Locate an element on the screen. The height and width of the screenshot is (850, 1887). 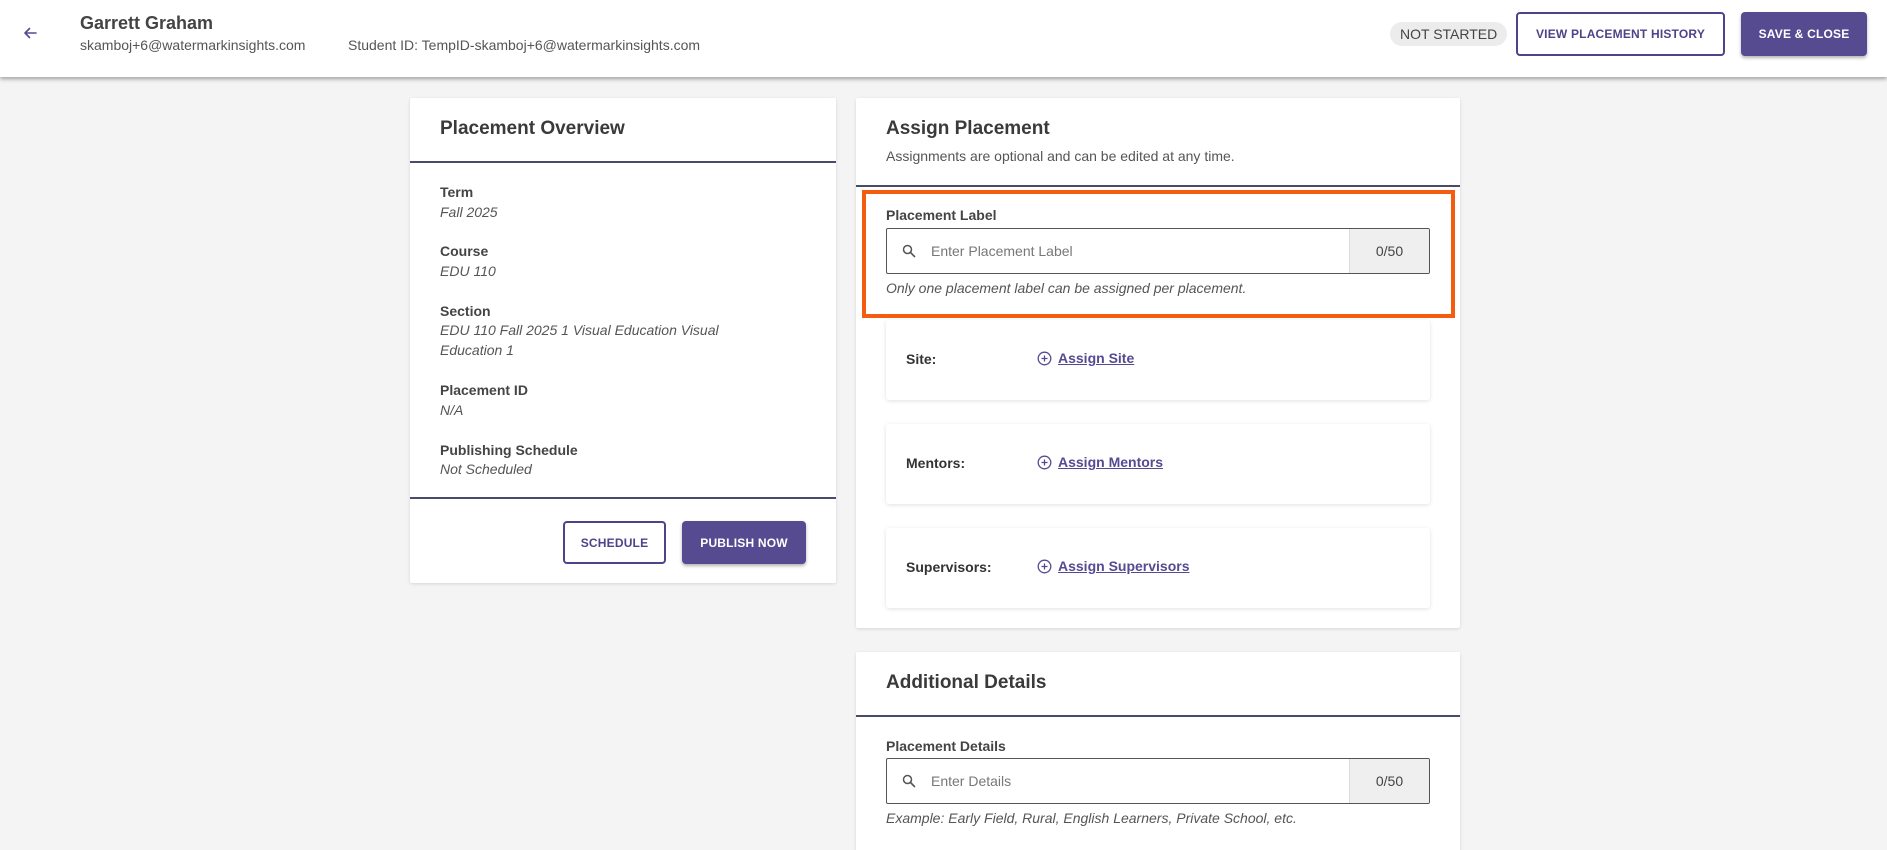
site-row: Site: Assign Site is located at coordinates (1158, 360).